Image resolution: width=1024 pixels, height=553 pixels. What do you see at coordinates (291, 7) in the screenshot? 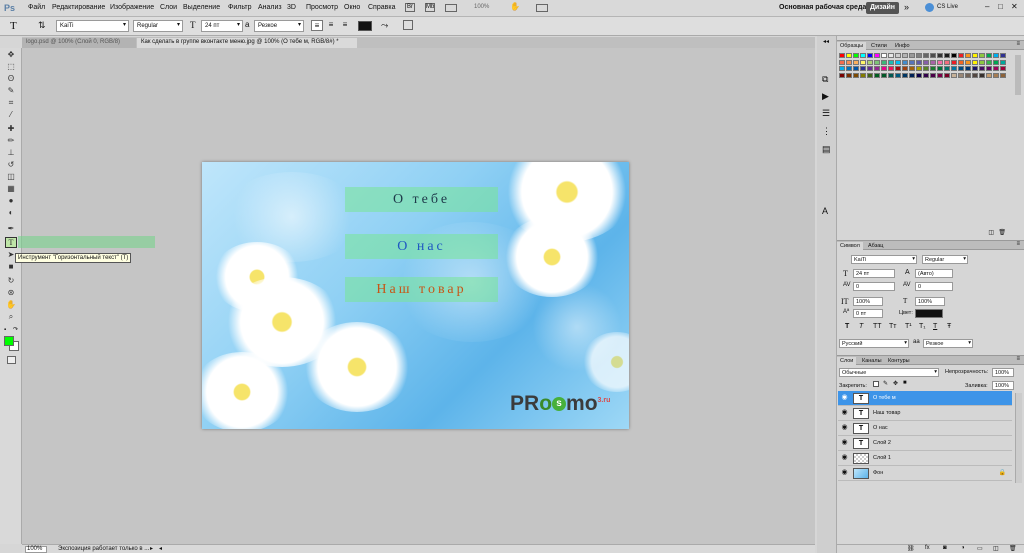
I see `menu-3d: 3D` at bounding box center [291, 7].